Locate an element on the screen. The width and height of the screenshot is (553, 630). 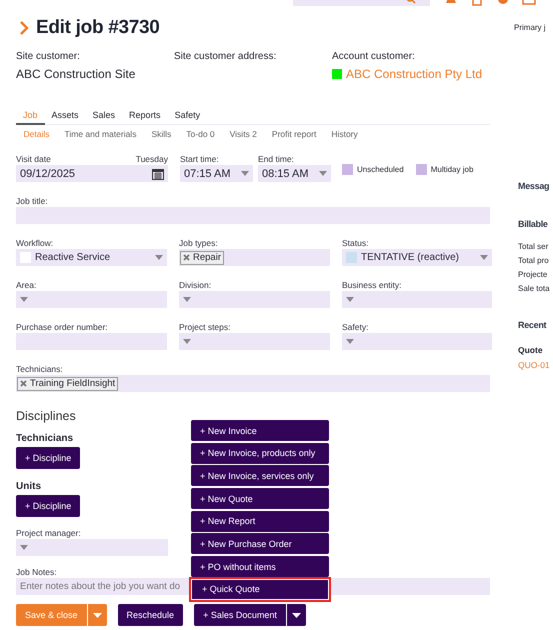
menu-item: + New Purchase Order is located at coordinates (260, 543).